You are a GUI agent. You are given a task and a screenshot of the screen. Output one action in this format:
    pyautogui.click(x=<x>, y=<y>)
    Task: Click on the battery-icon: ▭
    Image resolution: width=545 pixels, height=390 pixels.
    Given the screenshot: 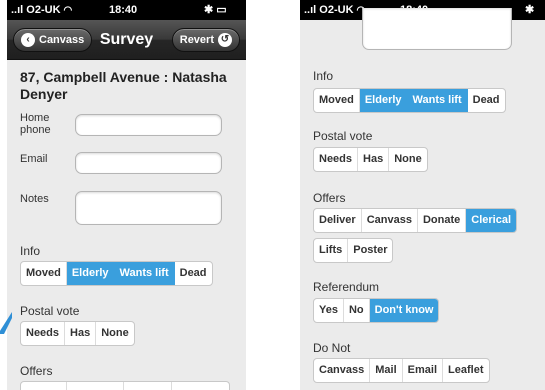 What is the action you would take?
    pyautogui.click(x=221, y=10)
    